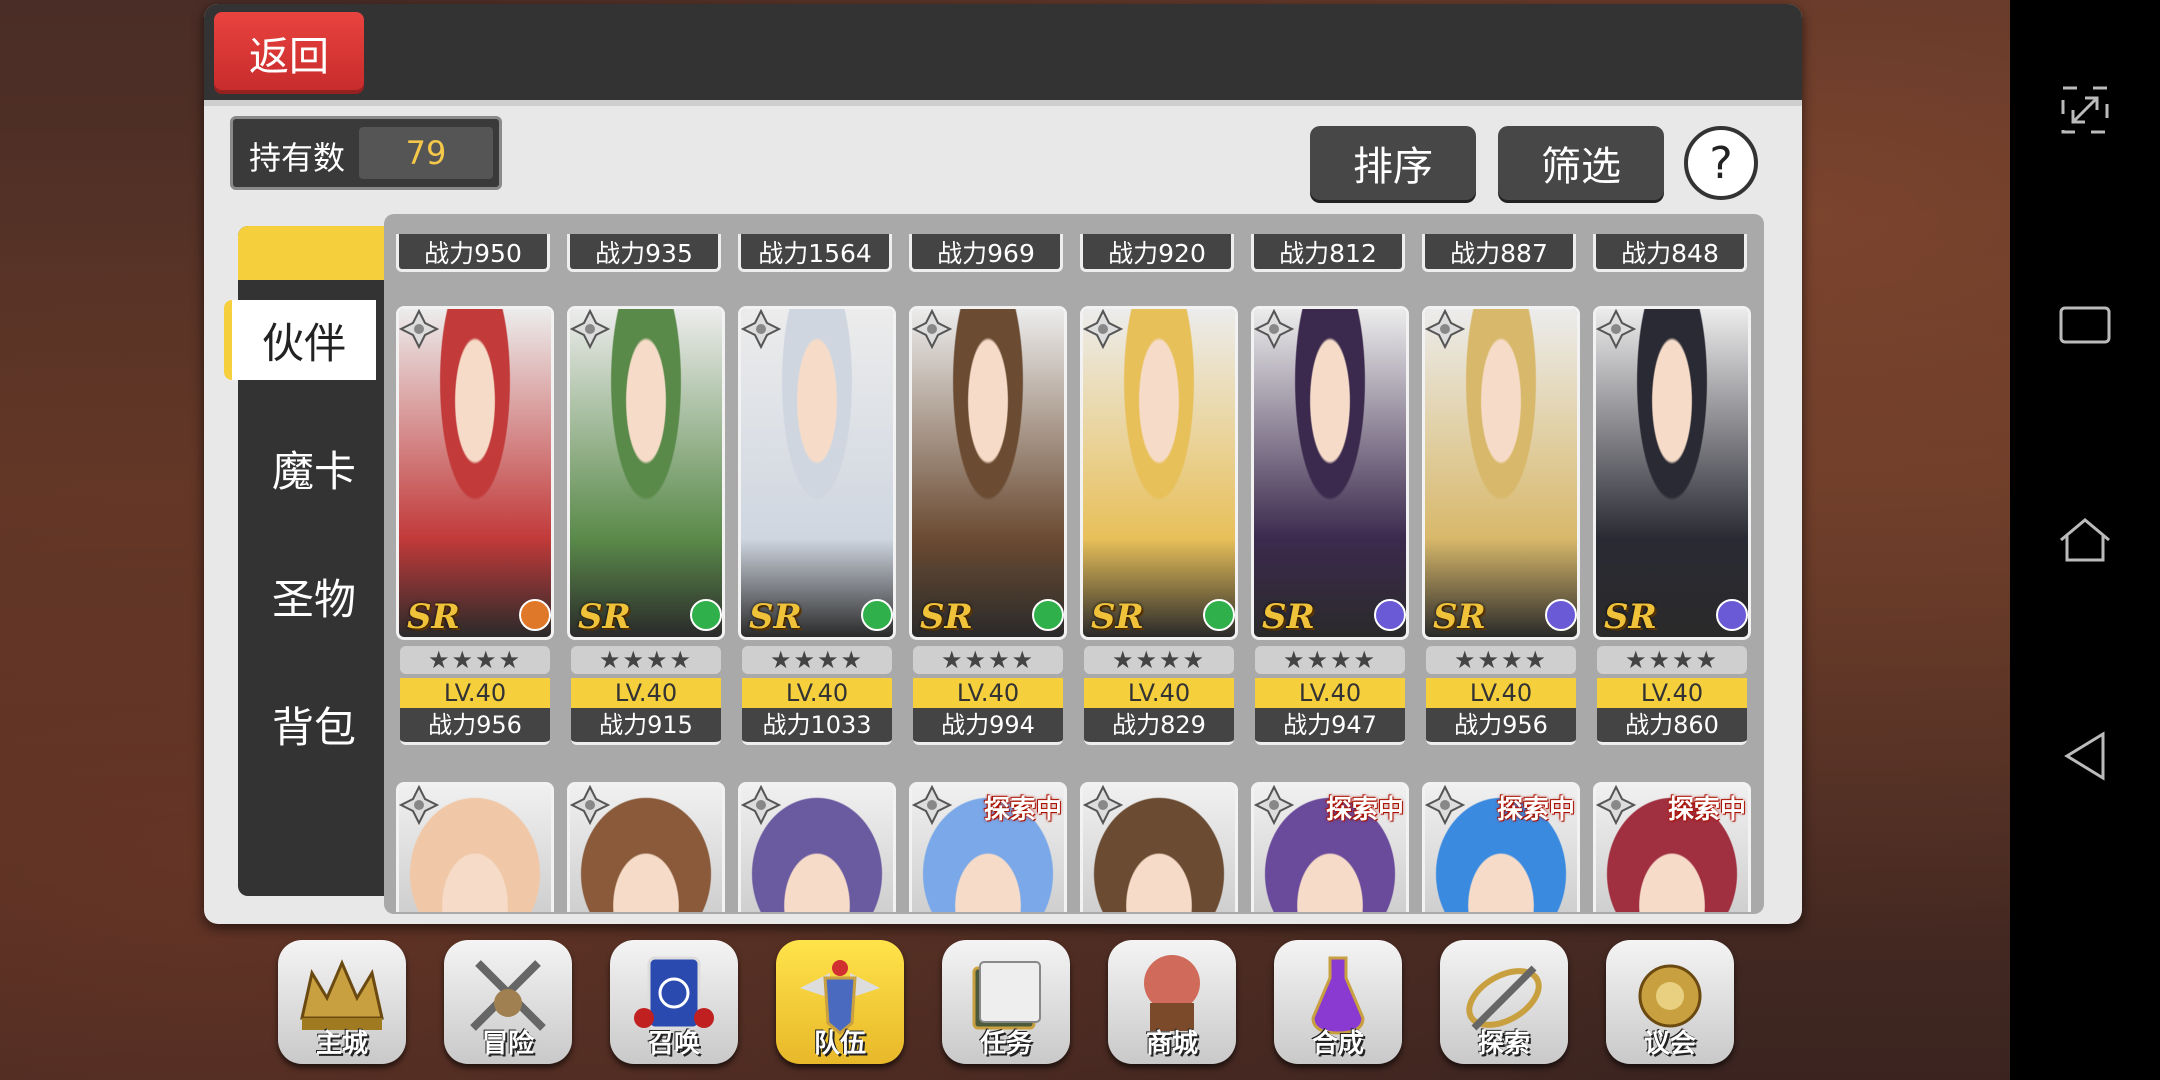 Image resolution: width=2160 pixels, height=1080 pixels. I want to click on rotate-screen-icon, so click(2085, 110).